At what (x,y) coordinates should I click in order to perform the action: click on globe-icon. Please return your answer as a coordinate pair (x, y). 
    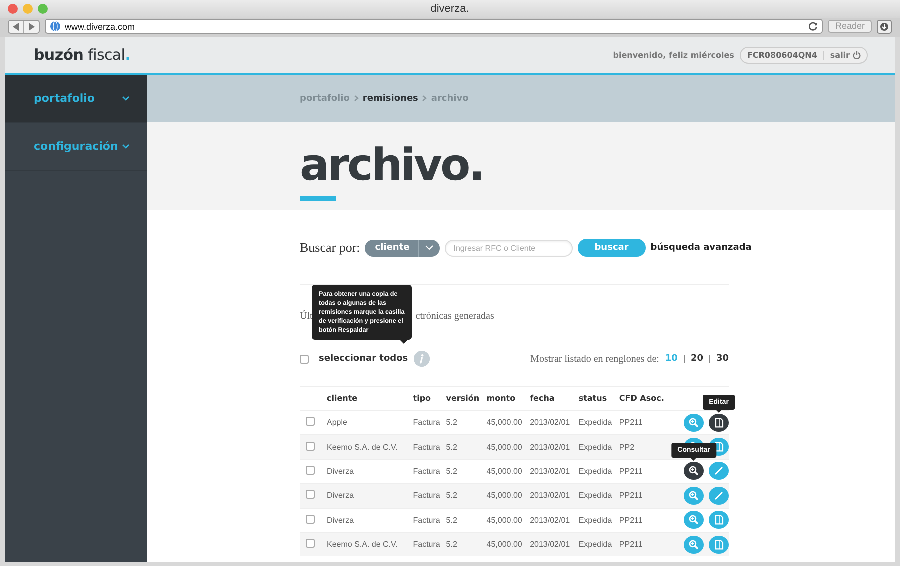
    Looking at the image, I should click on (55, 26).